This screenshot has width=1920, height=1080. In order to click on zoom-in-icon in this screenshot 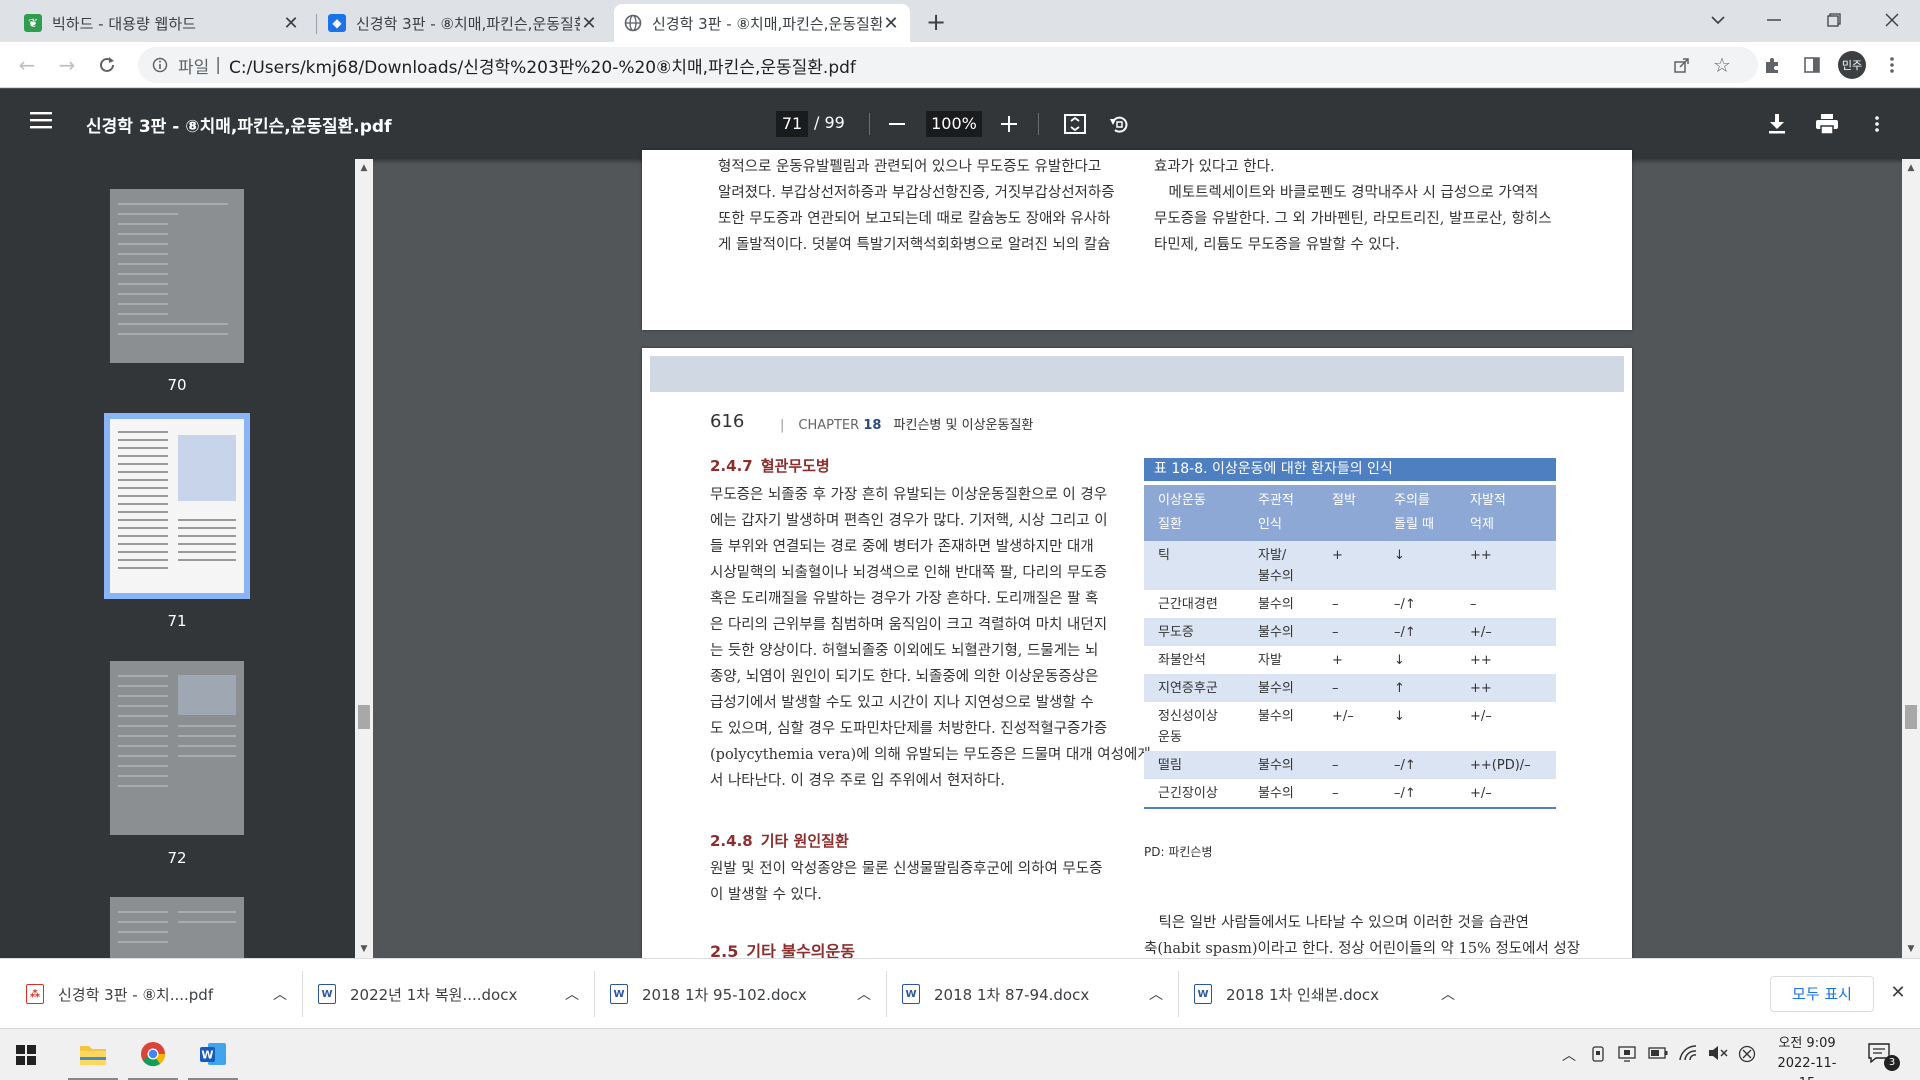, I will do `click(1009, 124)`.